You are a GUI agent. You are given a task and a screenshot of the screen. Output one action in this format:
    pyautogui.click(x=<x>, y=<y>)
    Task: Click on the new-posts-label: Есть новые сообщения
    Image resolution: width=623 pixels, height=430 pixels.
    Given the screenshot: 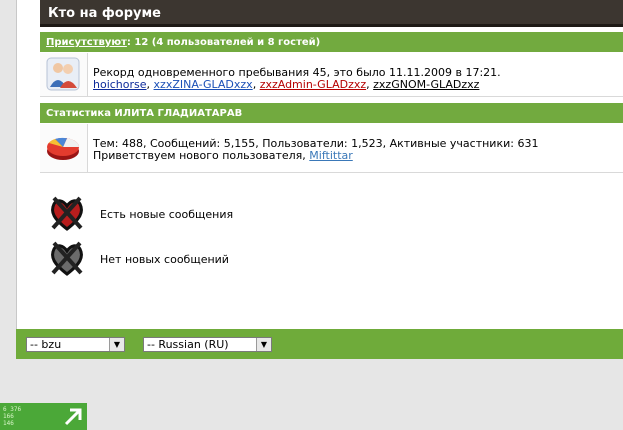 What is the action you would take?
    pyautogui.click(x=167, y=214)
    